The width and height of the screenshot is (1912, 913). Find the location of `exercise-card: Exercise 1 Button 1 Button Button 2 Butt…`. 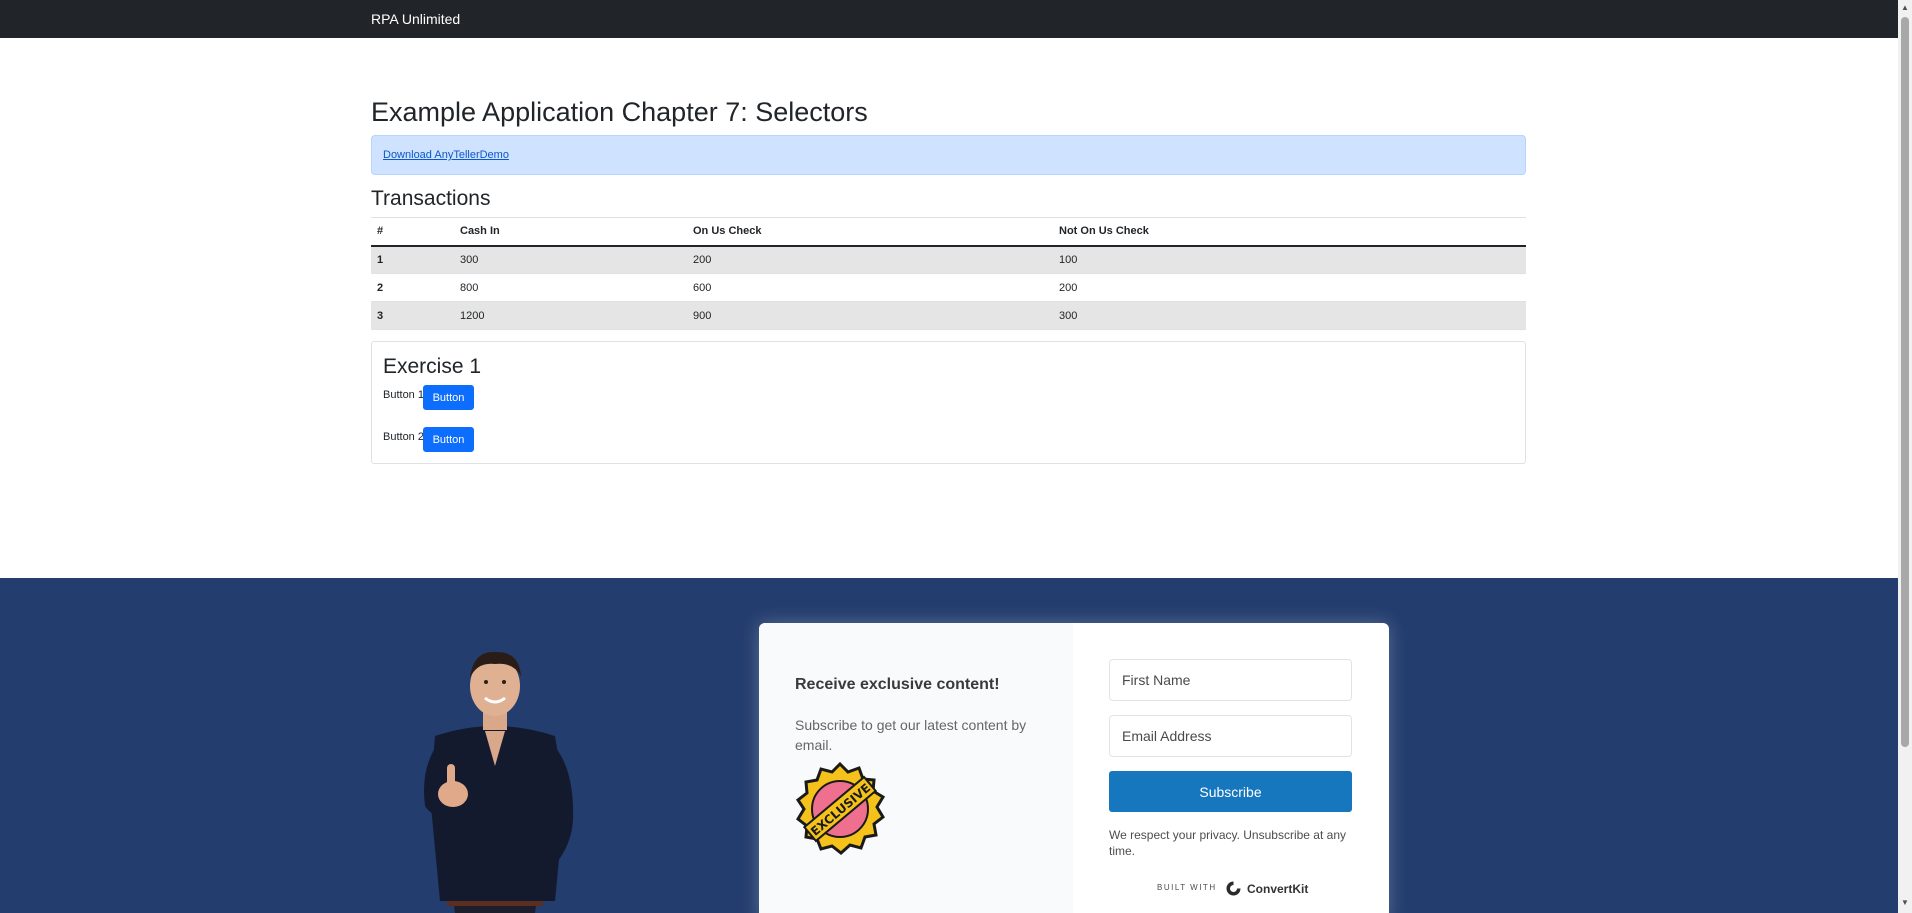

exercise-card: Exercise 1 Button 1 Button Button 2 Butt… is located at coordinates (948, 402).